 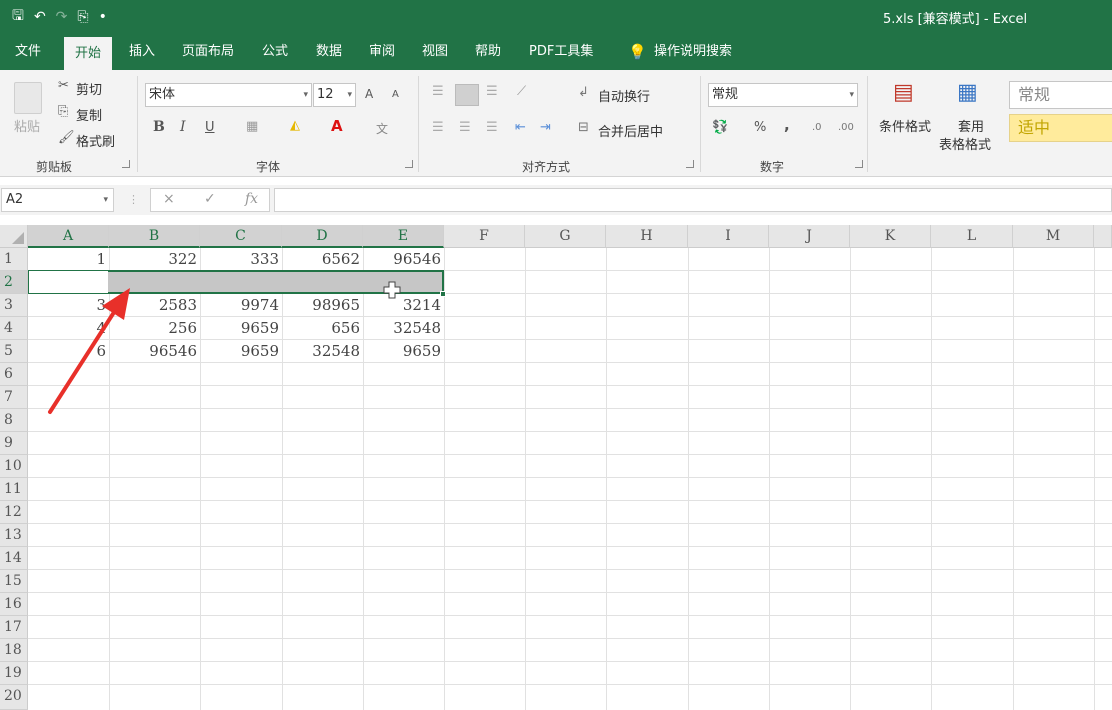 What do you see at coordinates (169, 199) in the screenshot?
I see `cancel-icon: ×` at bounding box center [169, 199].